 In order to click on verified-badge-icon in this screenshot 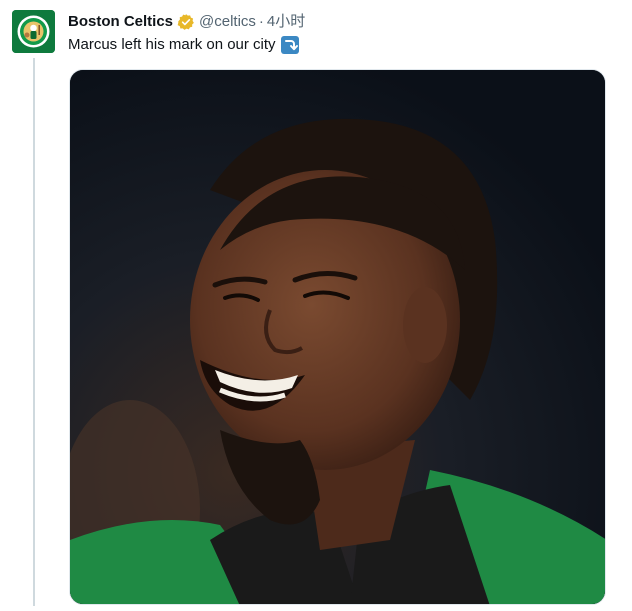, I will do `click(186, 22)`.